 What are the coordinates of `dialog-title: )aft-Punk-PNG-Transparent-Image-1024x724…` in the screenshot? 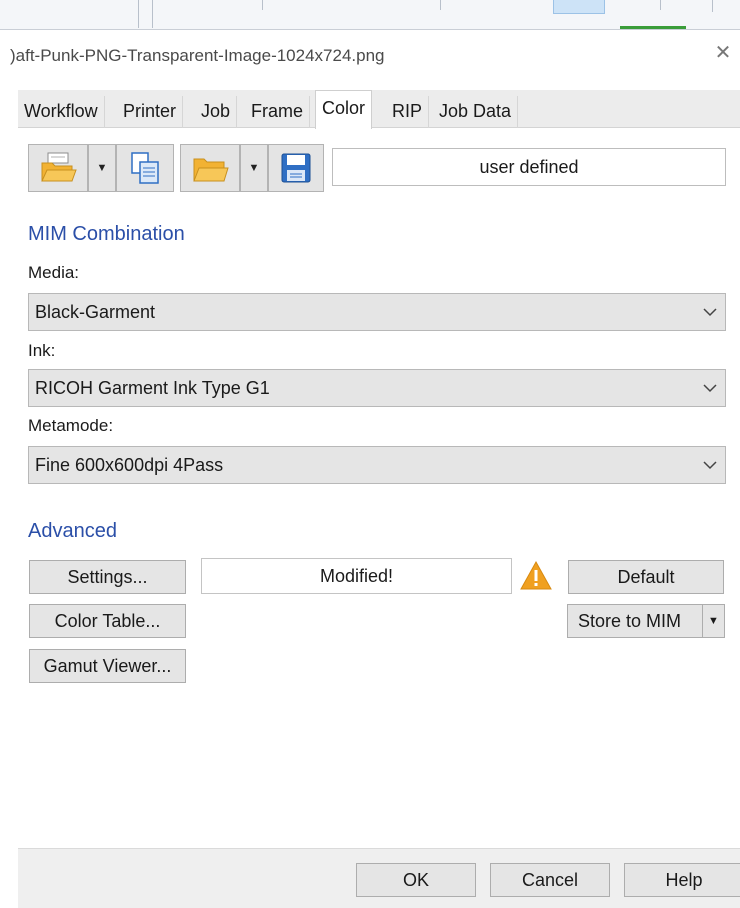 It's located at (197, 55).